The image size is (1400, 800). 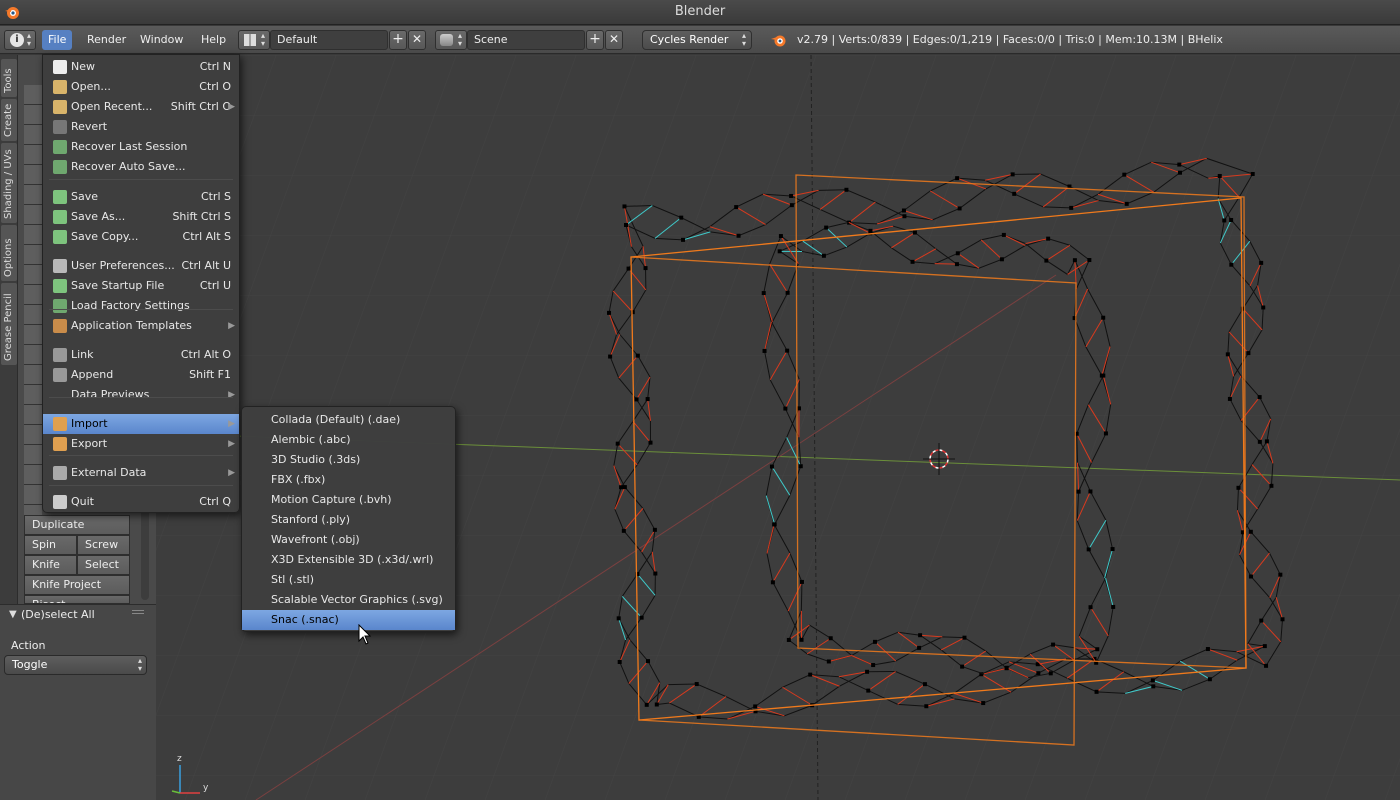 I want to click on file-menu-item-export: Export ▶, so click(x=141, y=444).